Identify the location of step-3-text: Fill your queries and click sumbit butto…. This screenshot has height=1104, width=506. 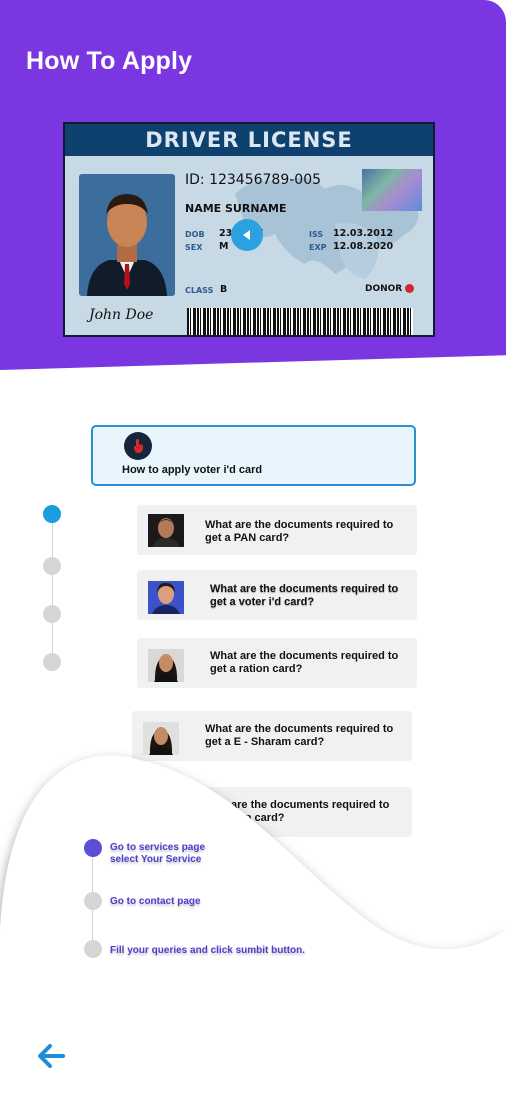
(208, 950).